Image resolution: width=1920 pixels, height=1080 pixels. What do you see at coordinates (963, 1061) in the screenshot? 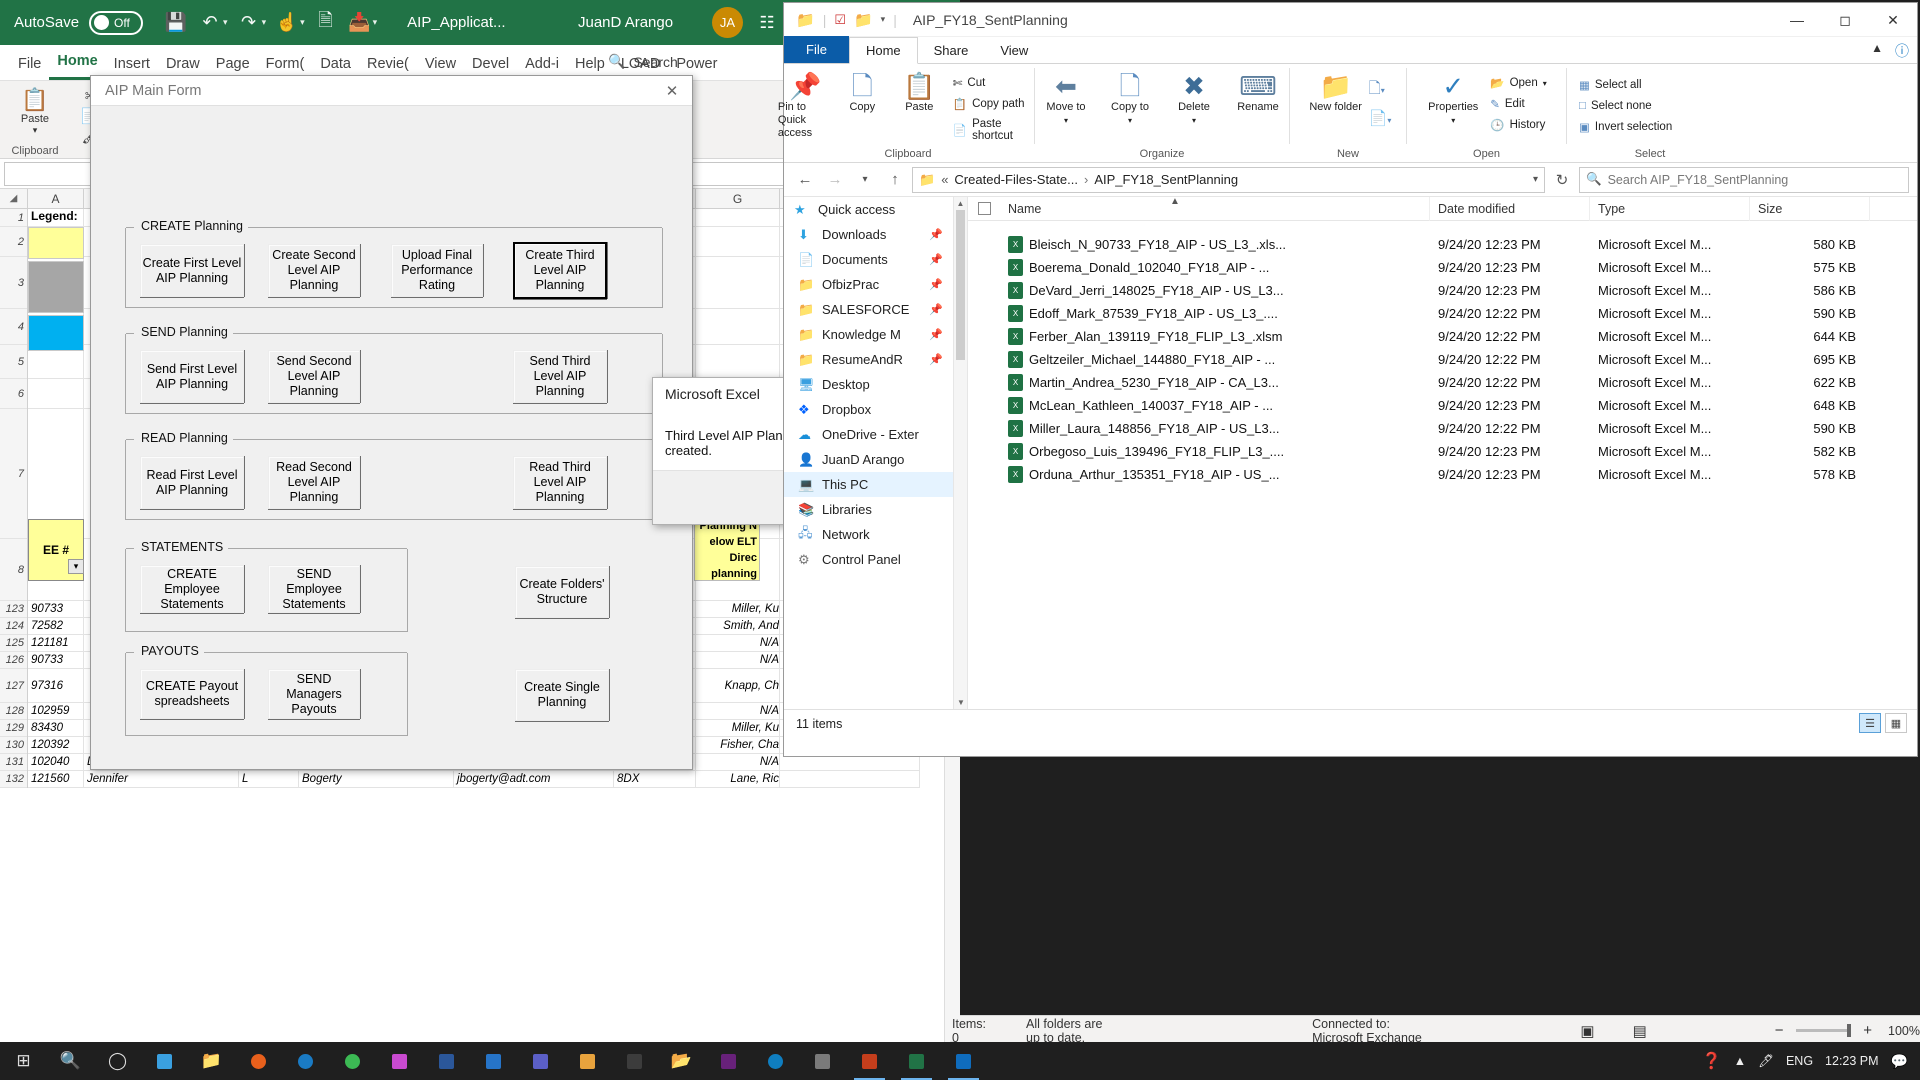
I see `outlook-icon` at bounding box center [963, 1061].